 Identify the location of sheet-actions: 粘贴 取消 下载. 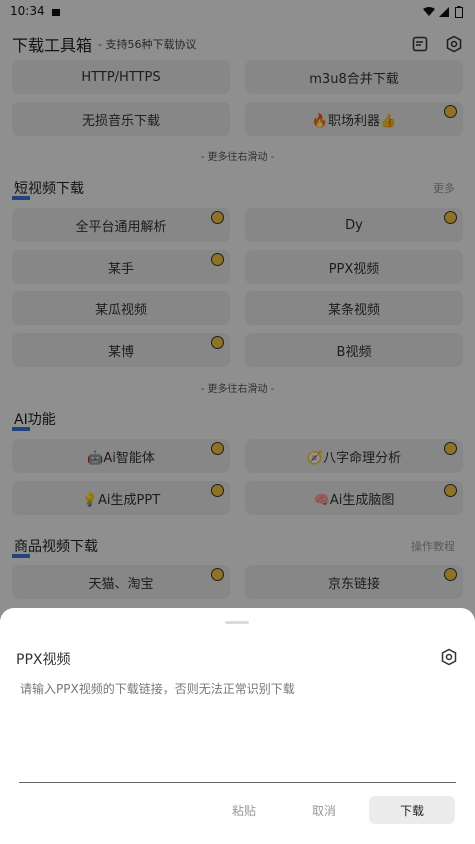
(329, 810).